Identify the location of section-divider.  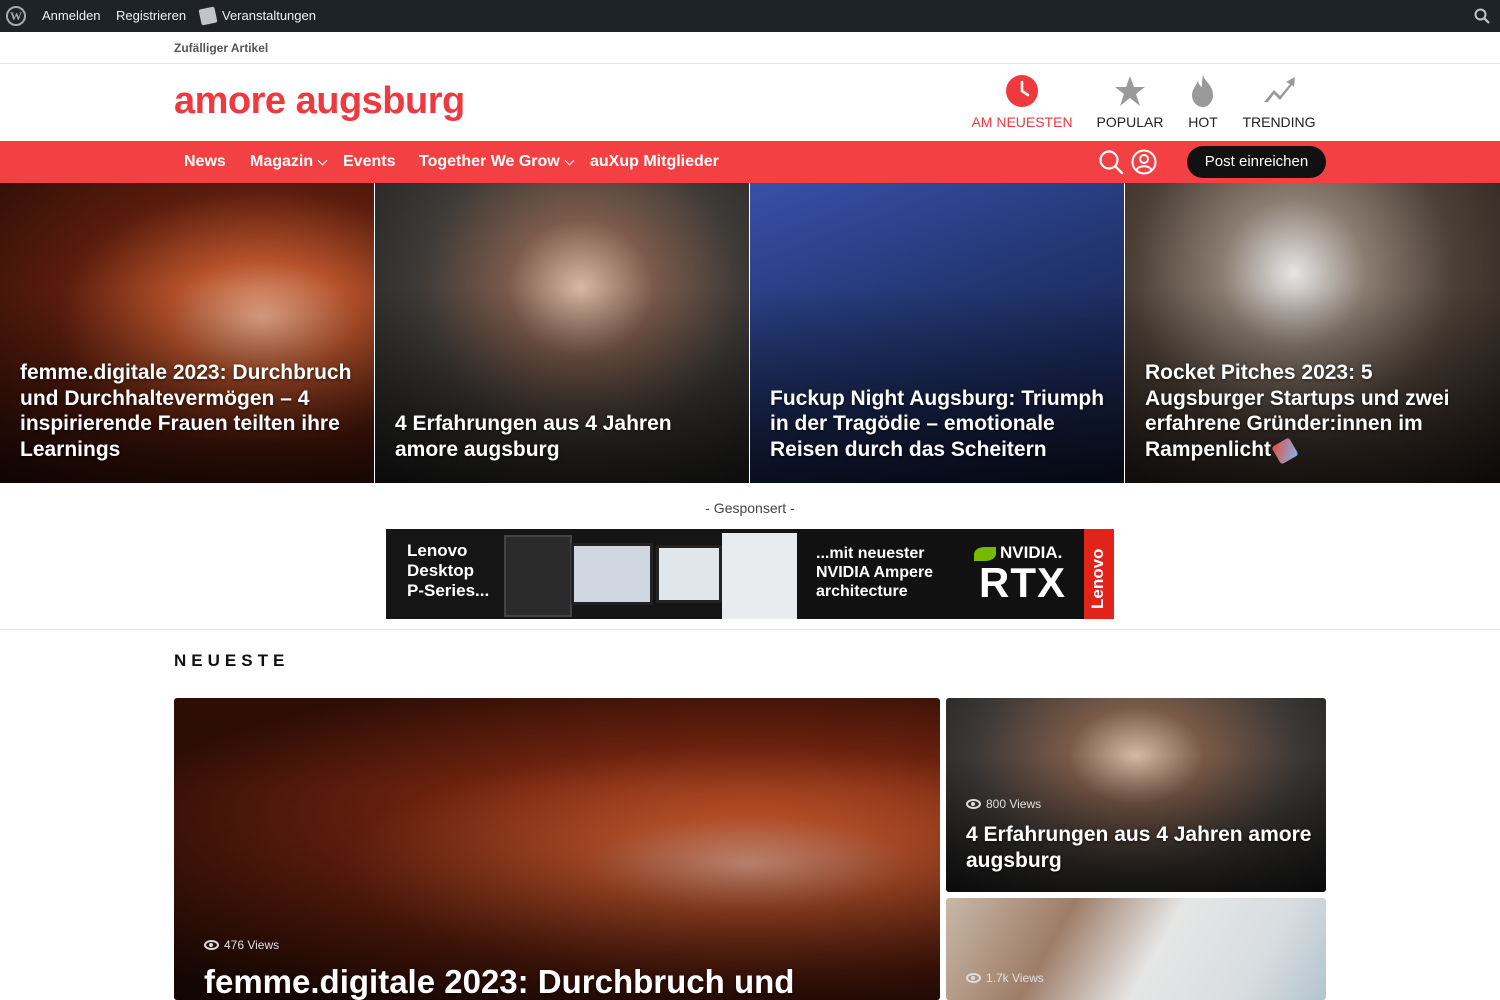
(750, 629).